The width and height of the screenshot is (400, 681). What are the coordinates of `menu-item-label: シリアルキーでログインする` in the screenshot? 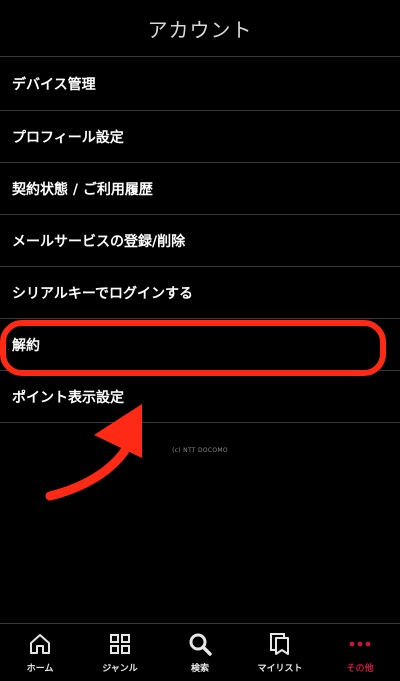 It's located at (103, 293).